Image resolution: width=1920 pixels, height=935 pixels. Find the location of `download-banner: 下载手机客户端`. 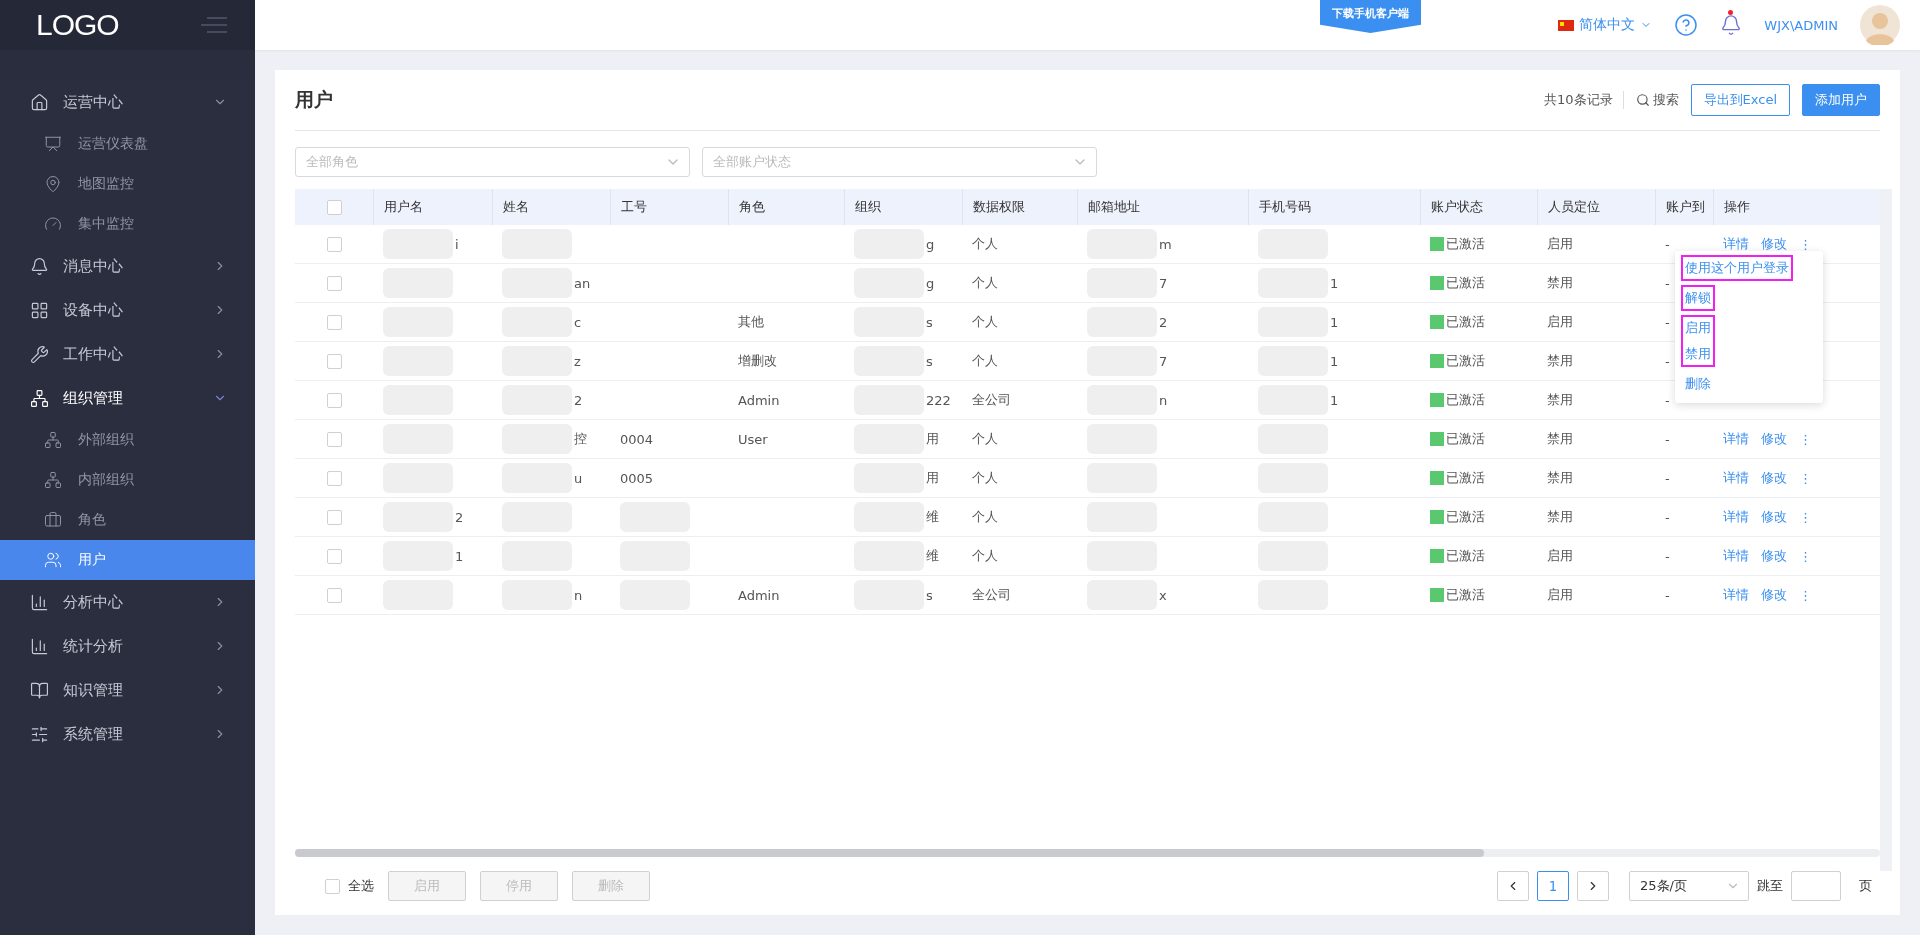

download-banner: 下载手机客户端 is located at coordinates (1370, 16).